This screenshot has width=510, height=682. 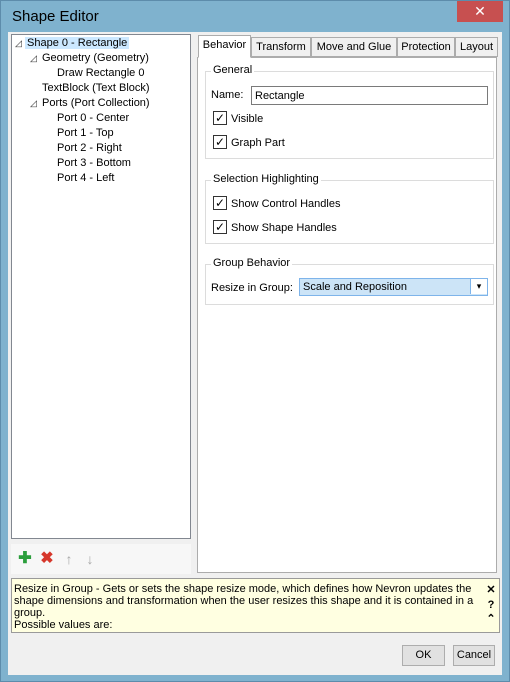 I want to click on tree-node-port-4: Port 4 - Left, so click(x=85, y=178).